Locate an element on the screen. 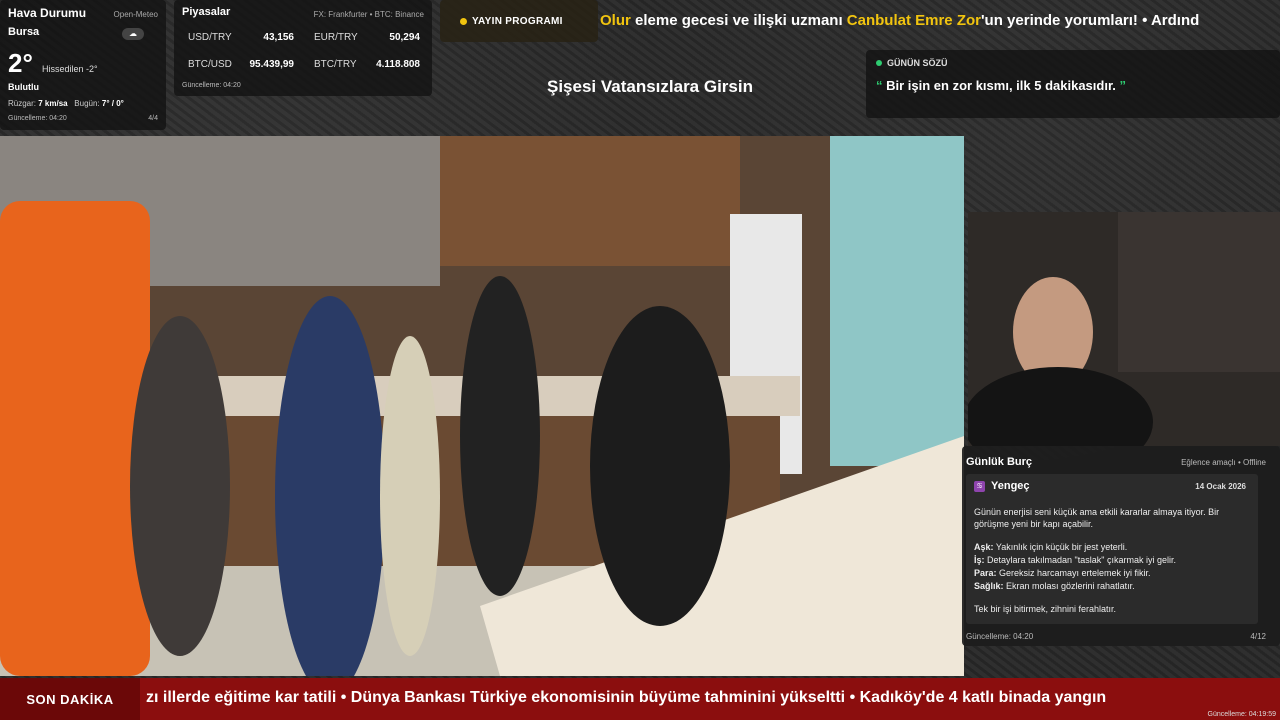 The width and height of the screenshot is (1280, 720). markets-source: FX: Frankfurter • BTC: Binance is located at coordinates (368, 14).